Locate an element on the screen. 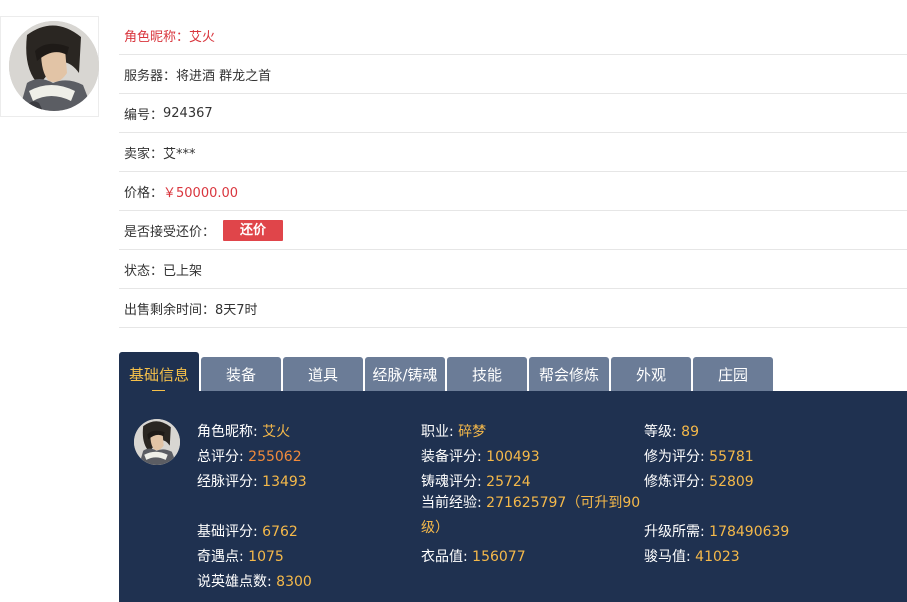 The image size is (907, 602). tab-label: 基础信息 is located at coordinates (158, 375).